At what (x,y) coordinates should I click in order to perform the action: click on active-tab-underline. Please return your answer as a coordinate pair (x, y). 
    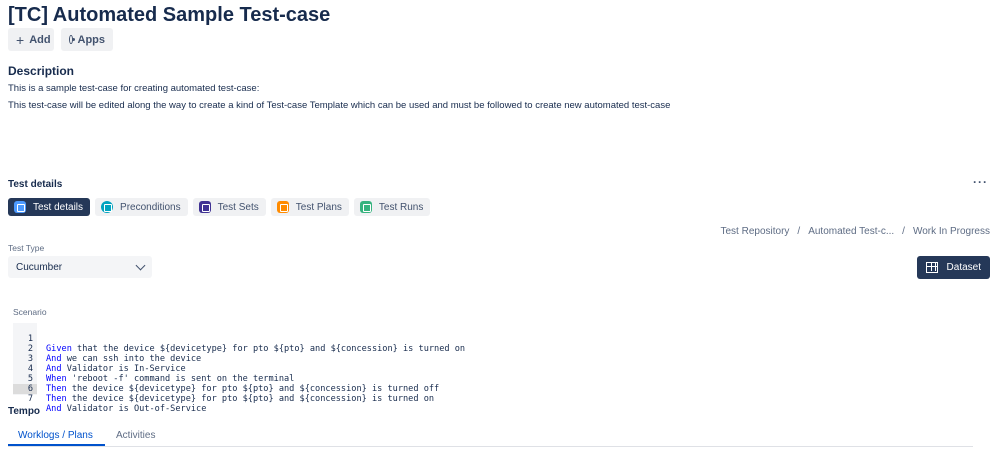
    Looking at the image, I should click on (56, 445).